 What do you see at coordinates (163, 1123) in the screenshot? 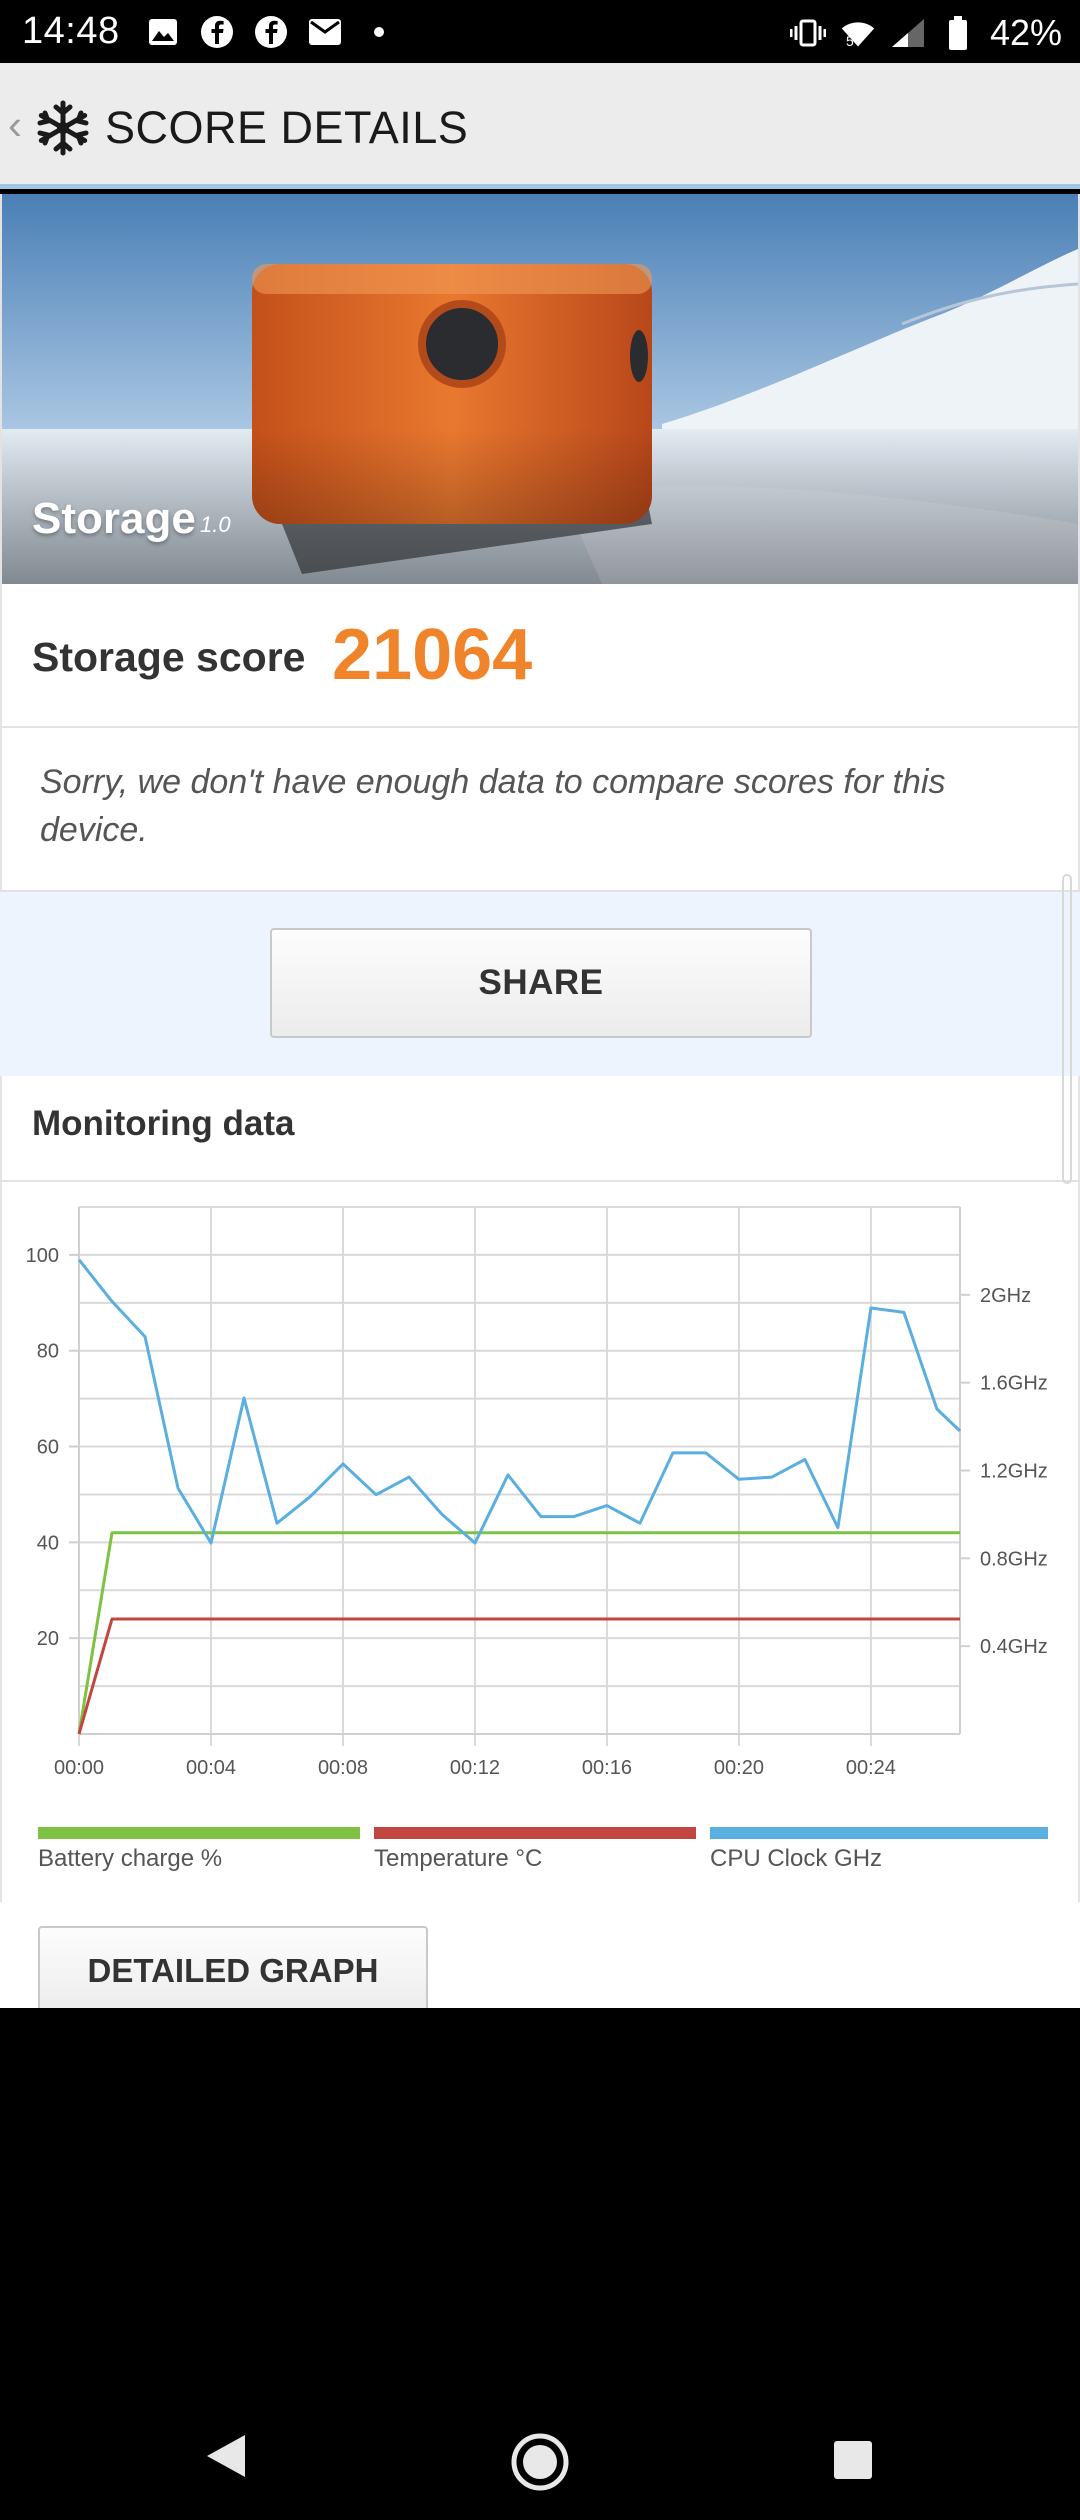
I see `monitoring-title: Monitoring data` at bounding box center [163, 1123].